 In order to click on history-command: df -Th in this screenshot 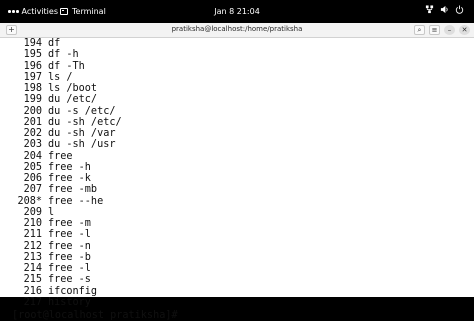, I will do `click(66, 66)`.